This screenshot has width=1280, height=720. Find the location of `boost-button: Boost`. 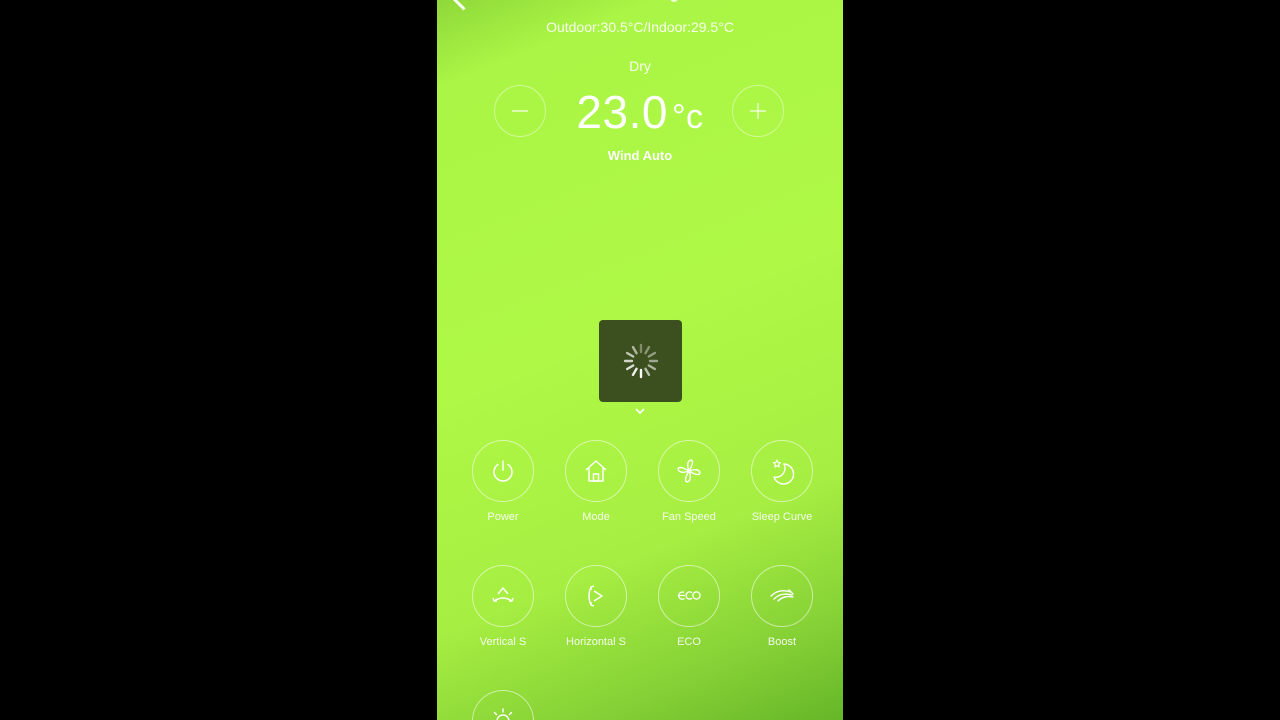

boost-button: Boost is located at coordinates (782, 606).